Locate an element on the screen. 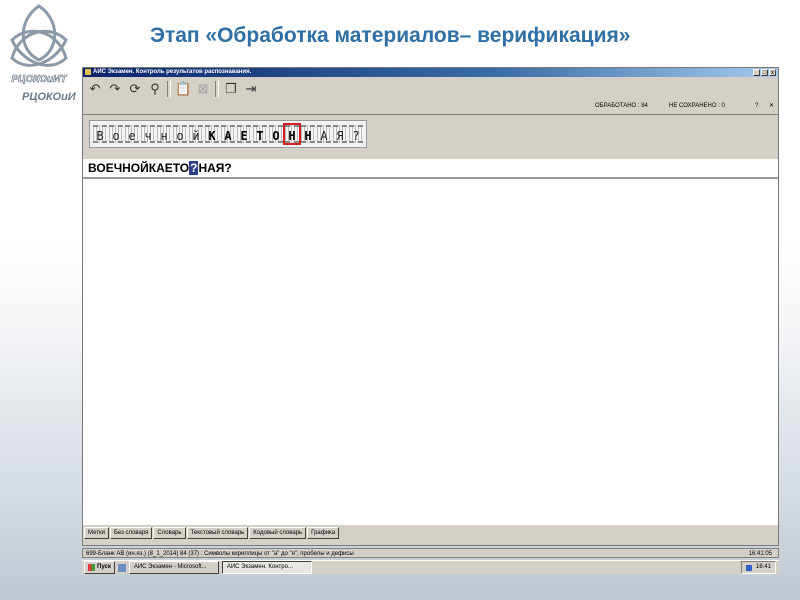 The height and width of the screenshot is (600, 800). image-cell: Н is located at coordinates (308, 134).